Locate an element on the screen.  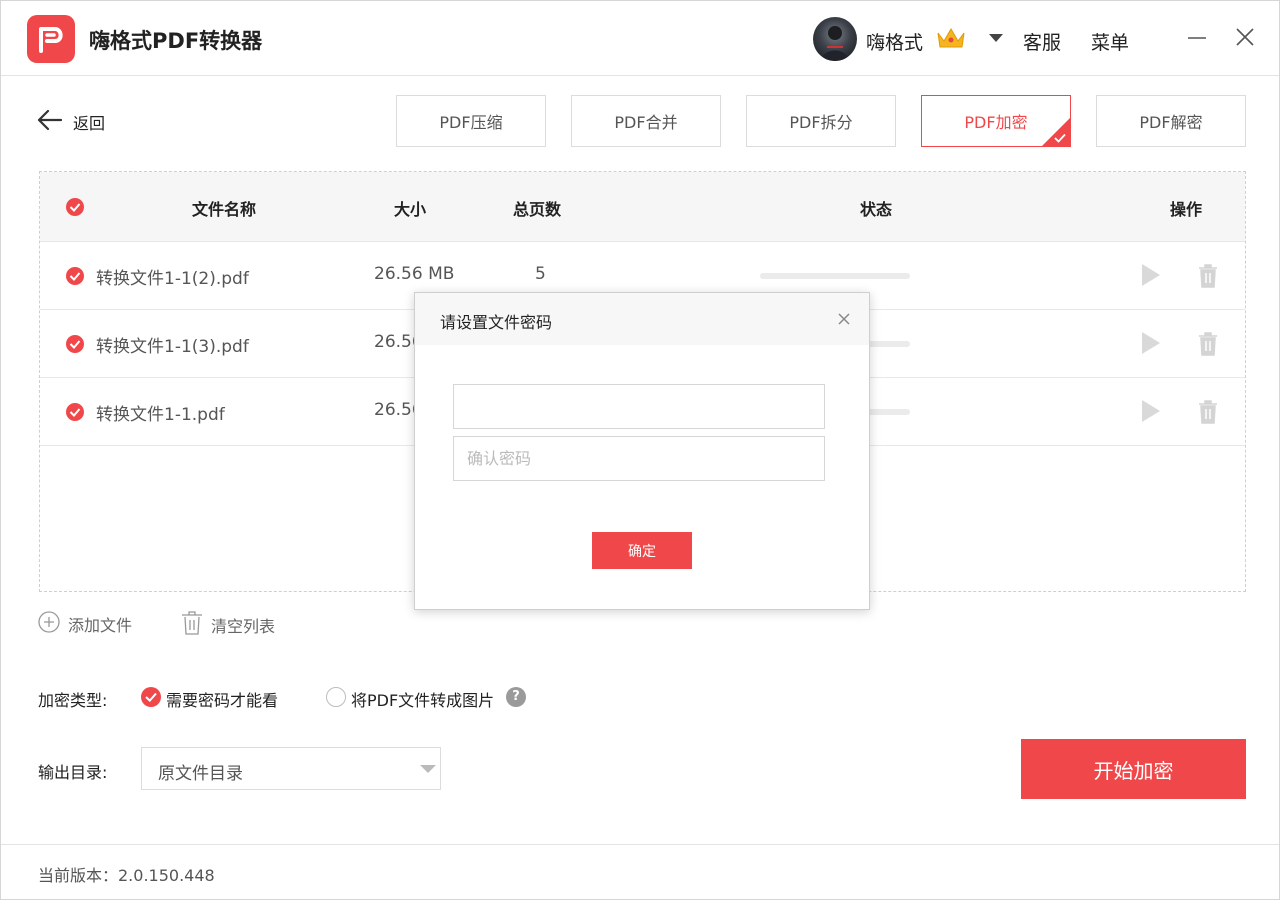
radio-password-required is located at coordinates (151, 697).